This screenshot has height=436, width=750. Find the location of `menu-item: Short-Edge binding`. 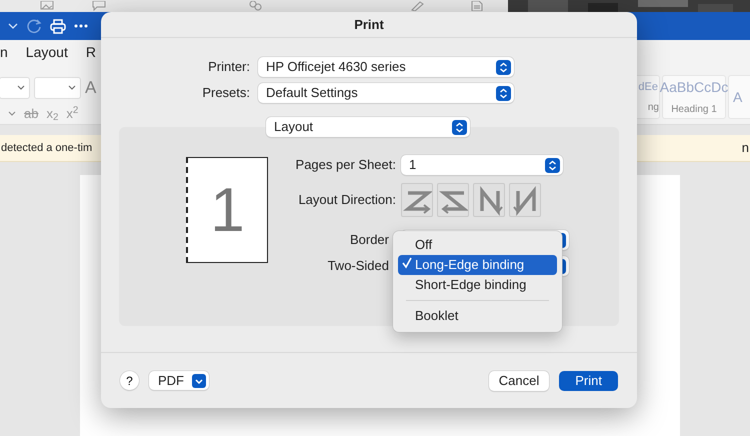

menu-item: Short-Edge binding is located at coordinates (477, 285).